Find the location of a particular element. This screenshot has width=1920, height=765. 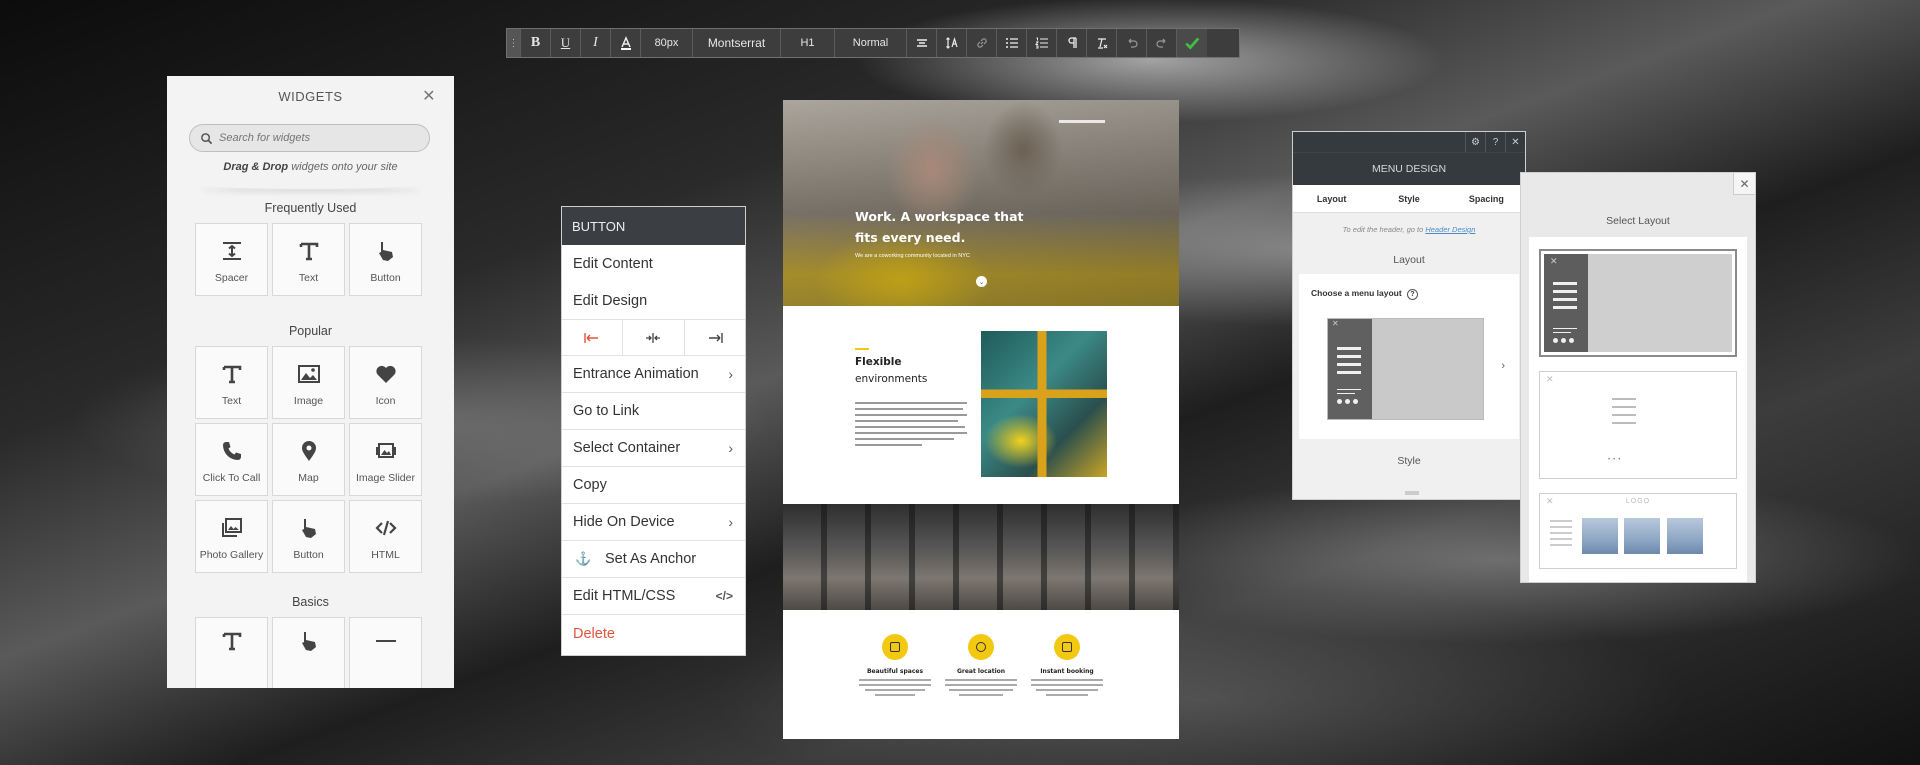

section-title: Flexible environments is located at coordinates (905, 371).